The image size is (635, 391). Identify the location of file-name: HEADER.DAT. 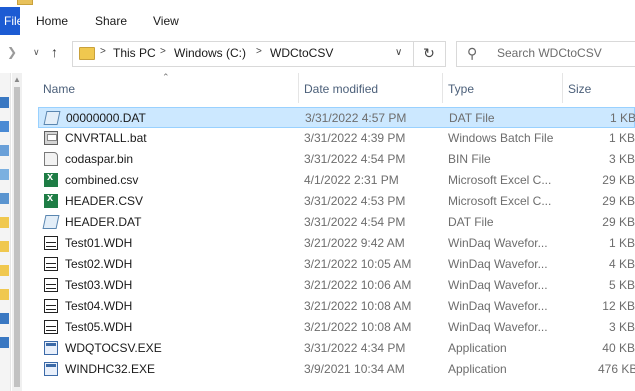
(103, 222).